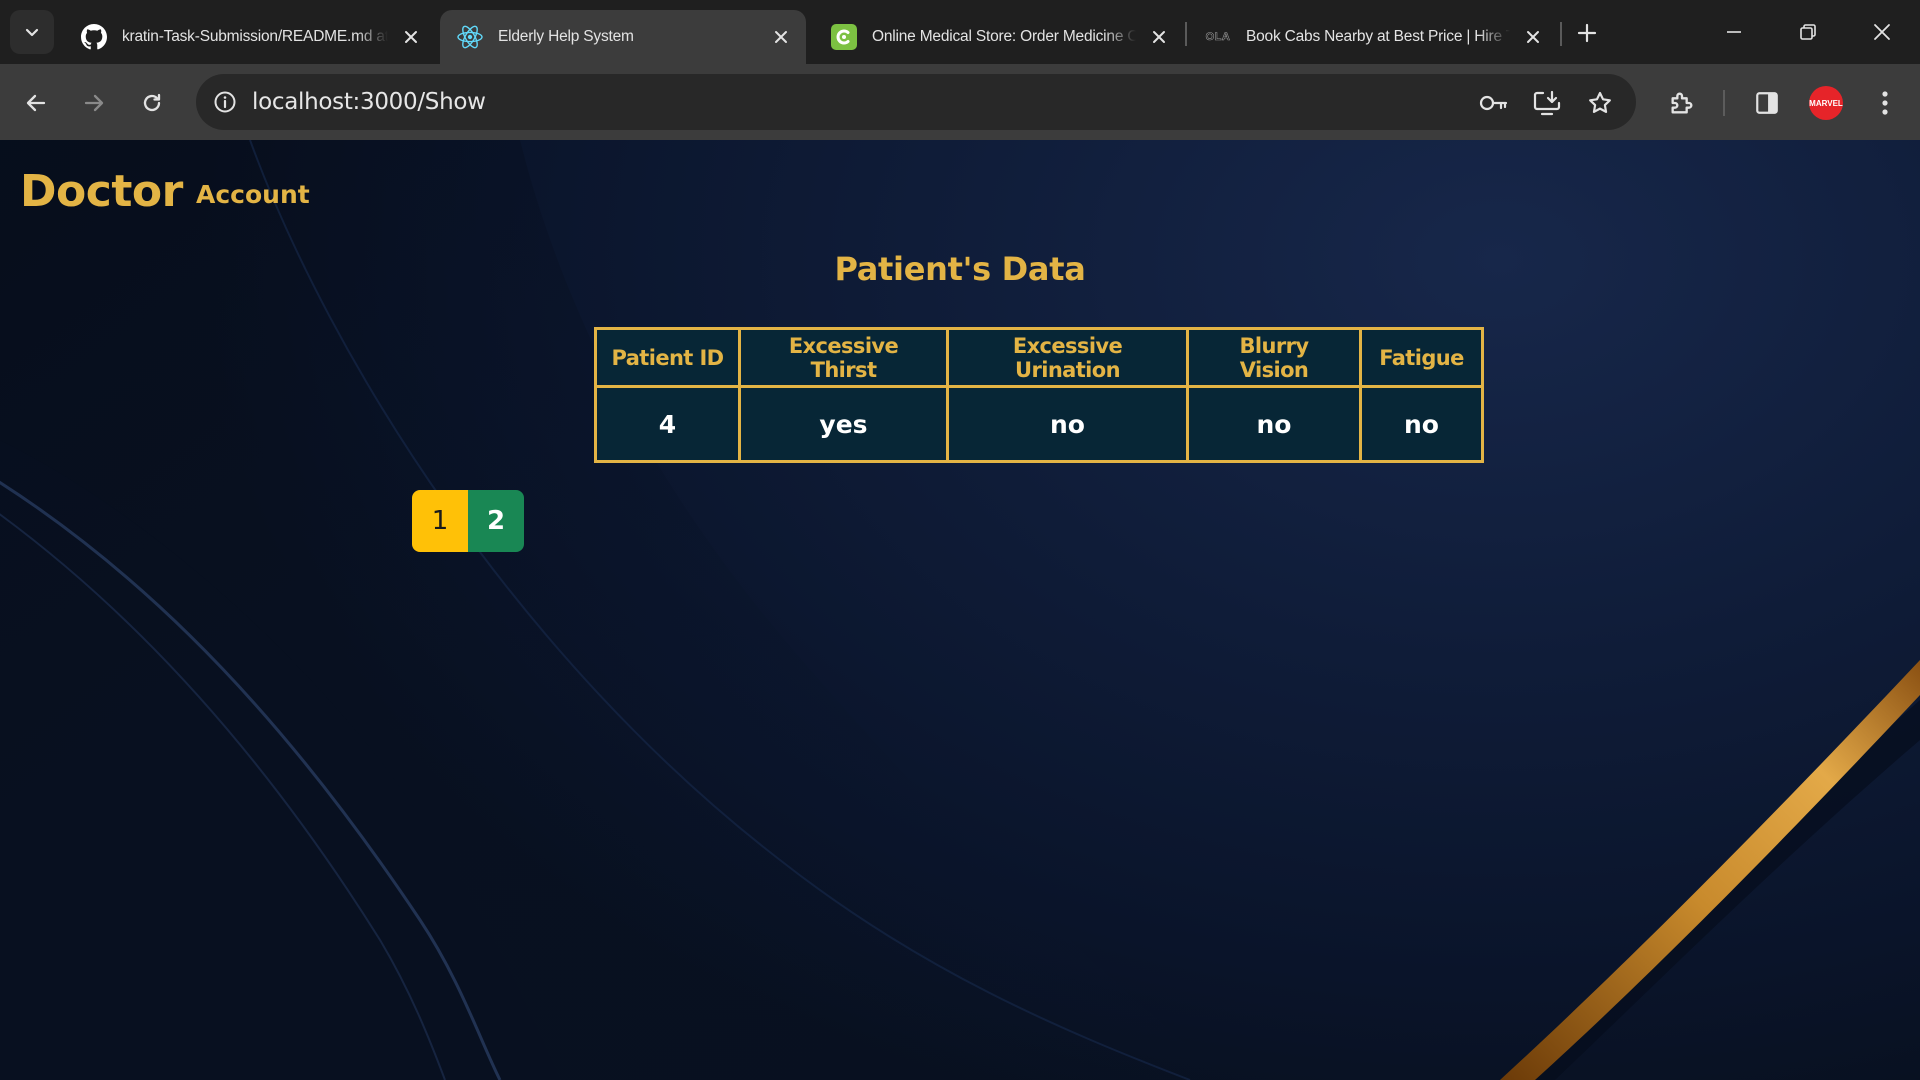  I want to click on cell-patient-id: 4, so click(667, 424).